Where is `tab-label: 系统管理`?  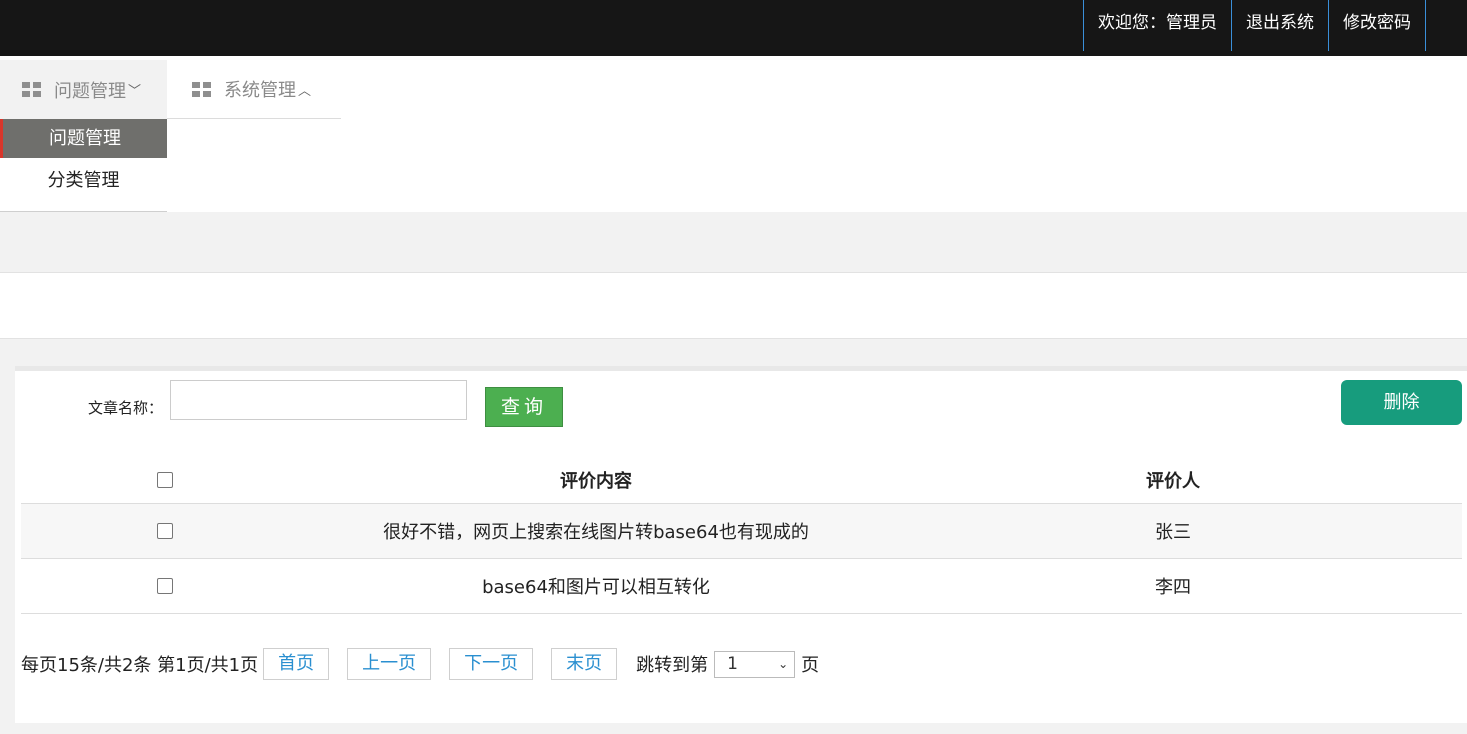
tab-label: 系统管理 is located at coordinates (260, 90).